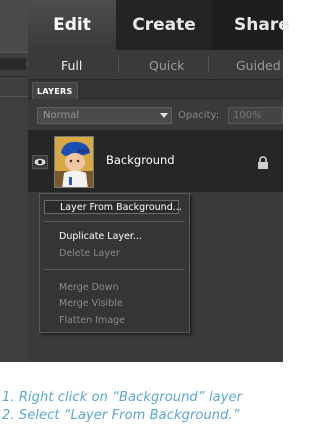  I want to click on subtab-full: Full, so click(71, 65).